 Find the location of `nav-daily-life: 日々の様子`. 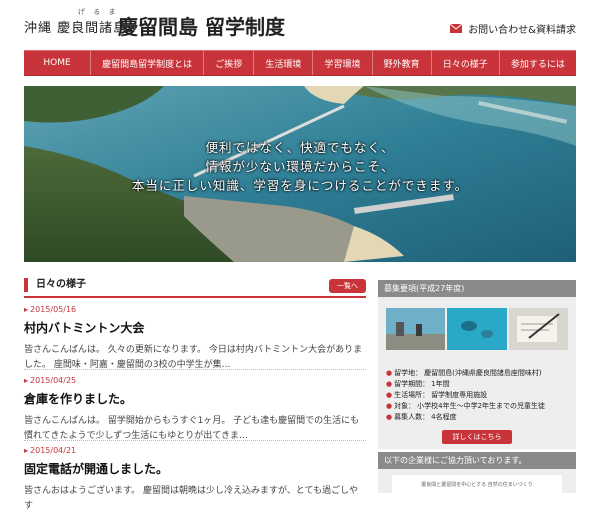

nav-daily-life: 日々の様子 is located at coordinates (466, 63).